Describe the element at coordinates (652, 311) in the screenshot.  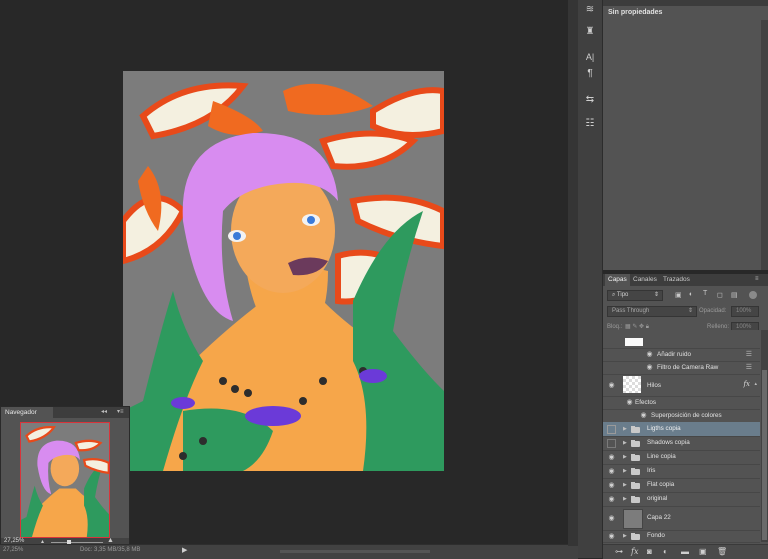
I see `blend-mode-select: Pass Through ⇕` at that location.